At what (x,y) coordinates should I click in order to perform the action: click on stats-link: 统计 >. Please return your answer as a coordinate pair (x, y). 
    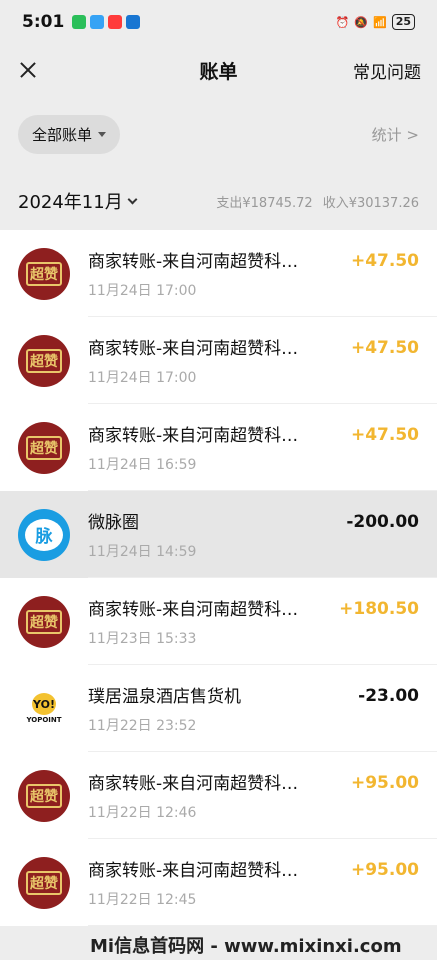
    Looking at the image, I should click on (395, 134).